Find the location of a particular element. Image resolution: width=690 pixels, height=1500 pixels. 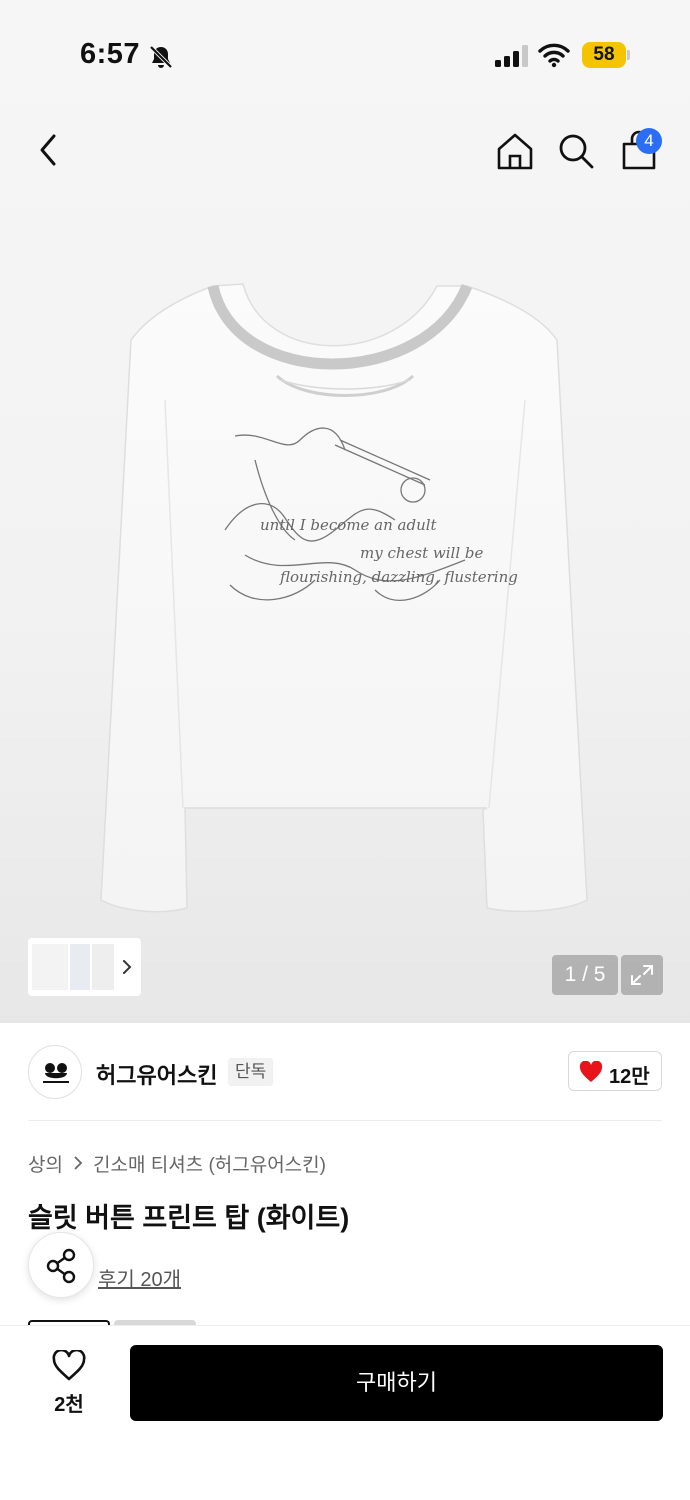

share-button is located at coordinates (61, 1265).